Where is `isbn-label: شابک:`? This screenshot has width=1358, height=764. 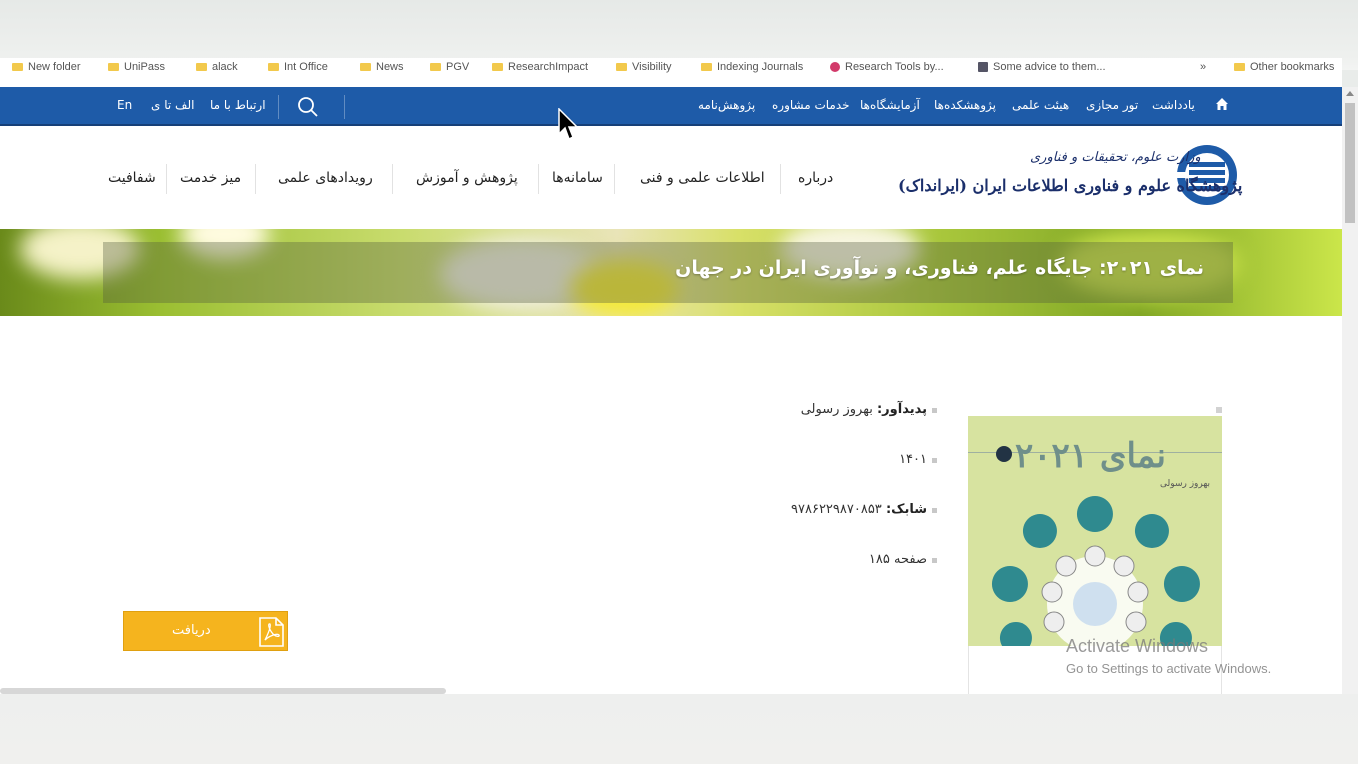 isbn-label: شابک: is located at coordinates (906, 509).